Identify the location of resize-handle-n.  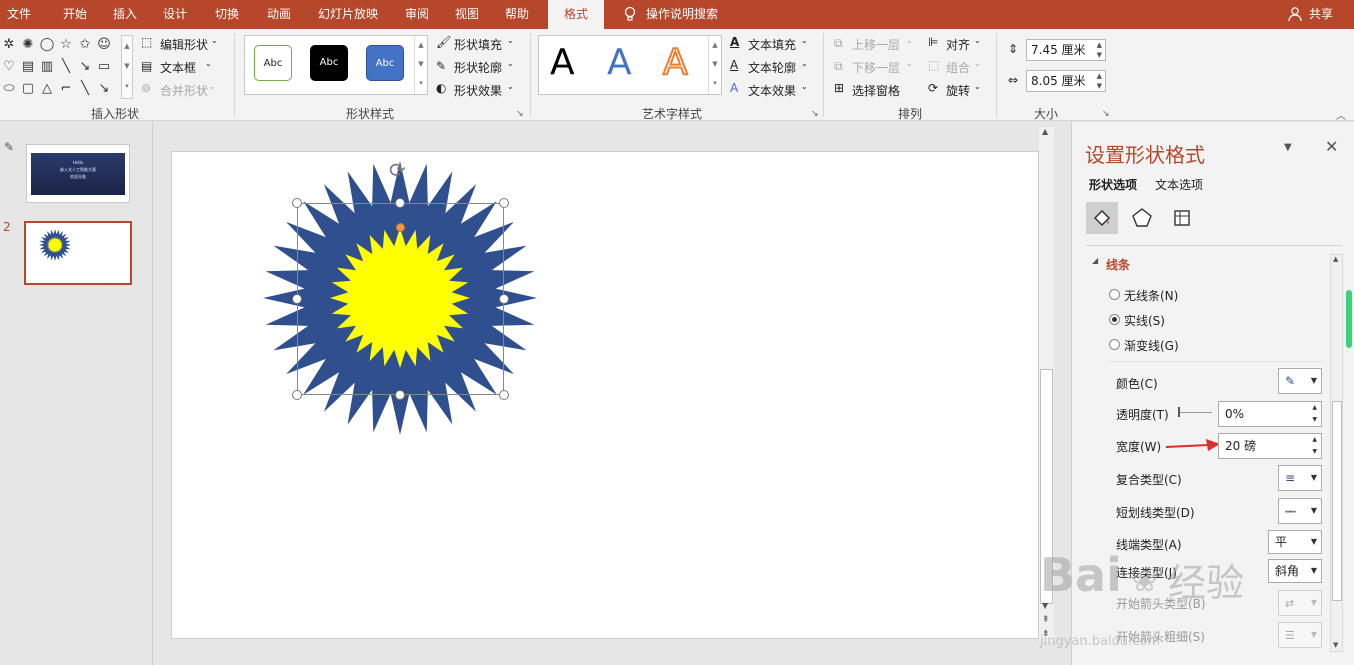
(400, 203).